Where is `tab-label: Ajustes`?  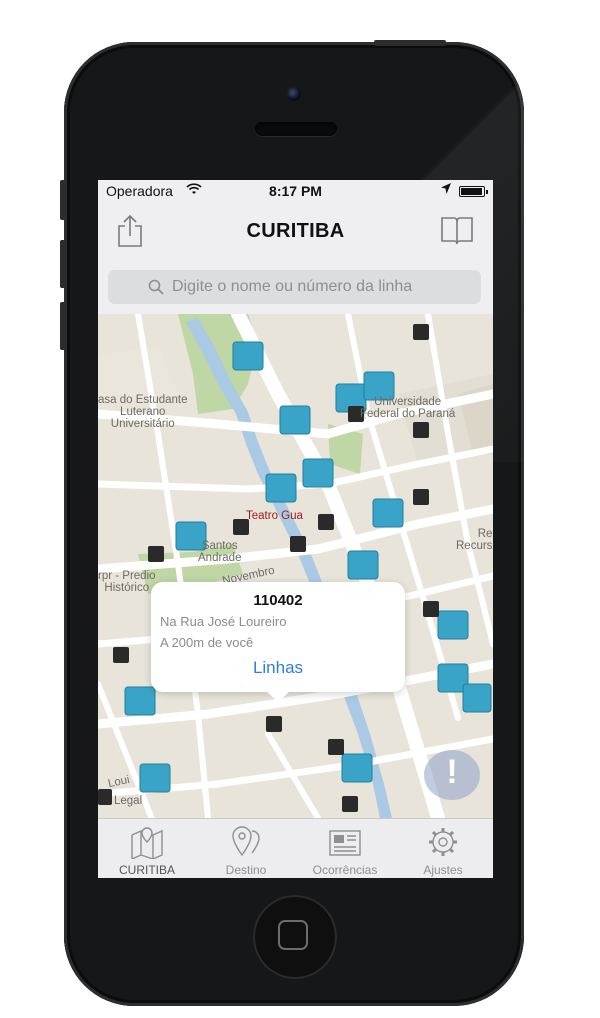
tab-label: Ajustes is located at coordinates (443, 870).